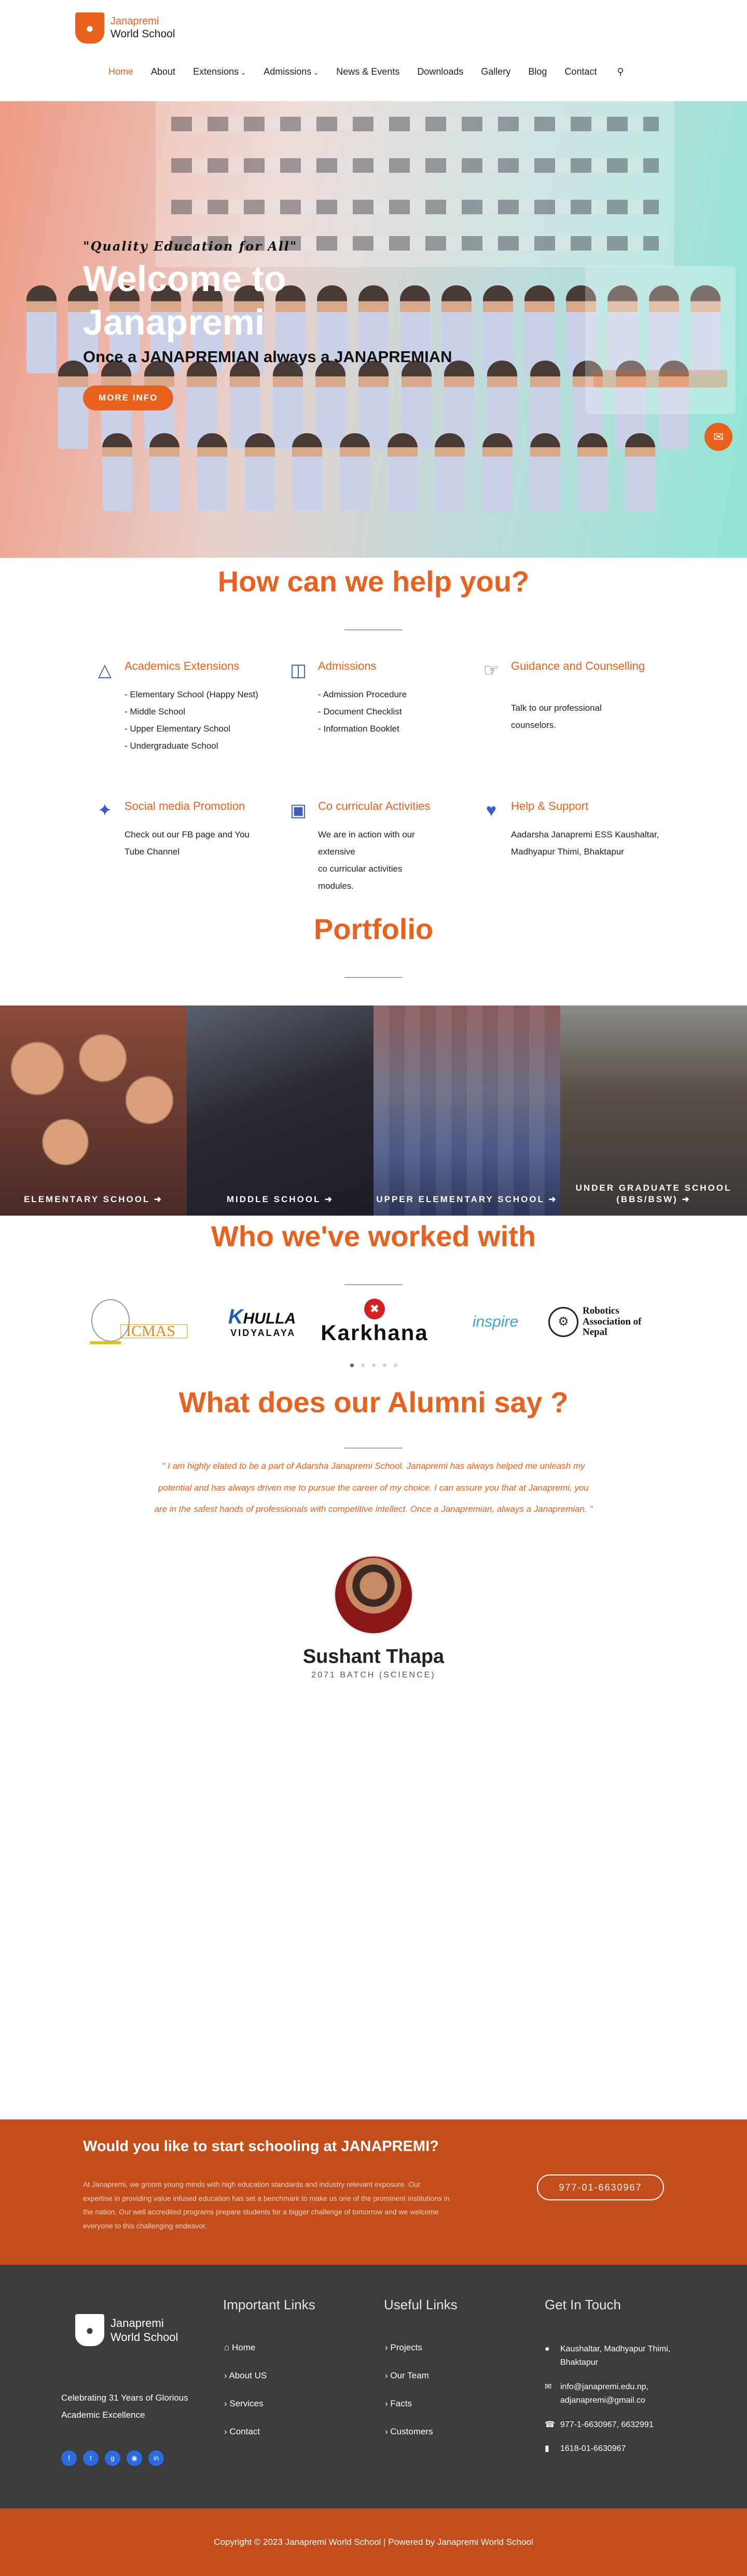 This screenshot has width=747, height=2576. I want to click on footer-link-home: ⌂ Home, so click(246, 2357).